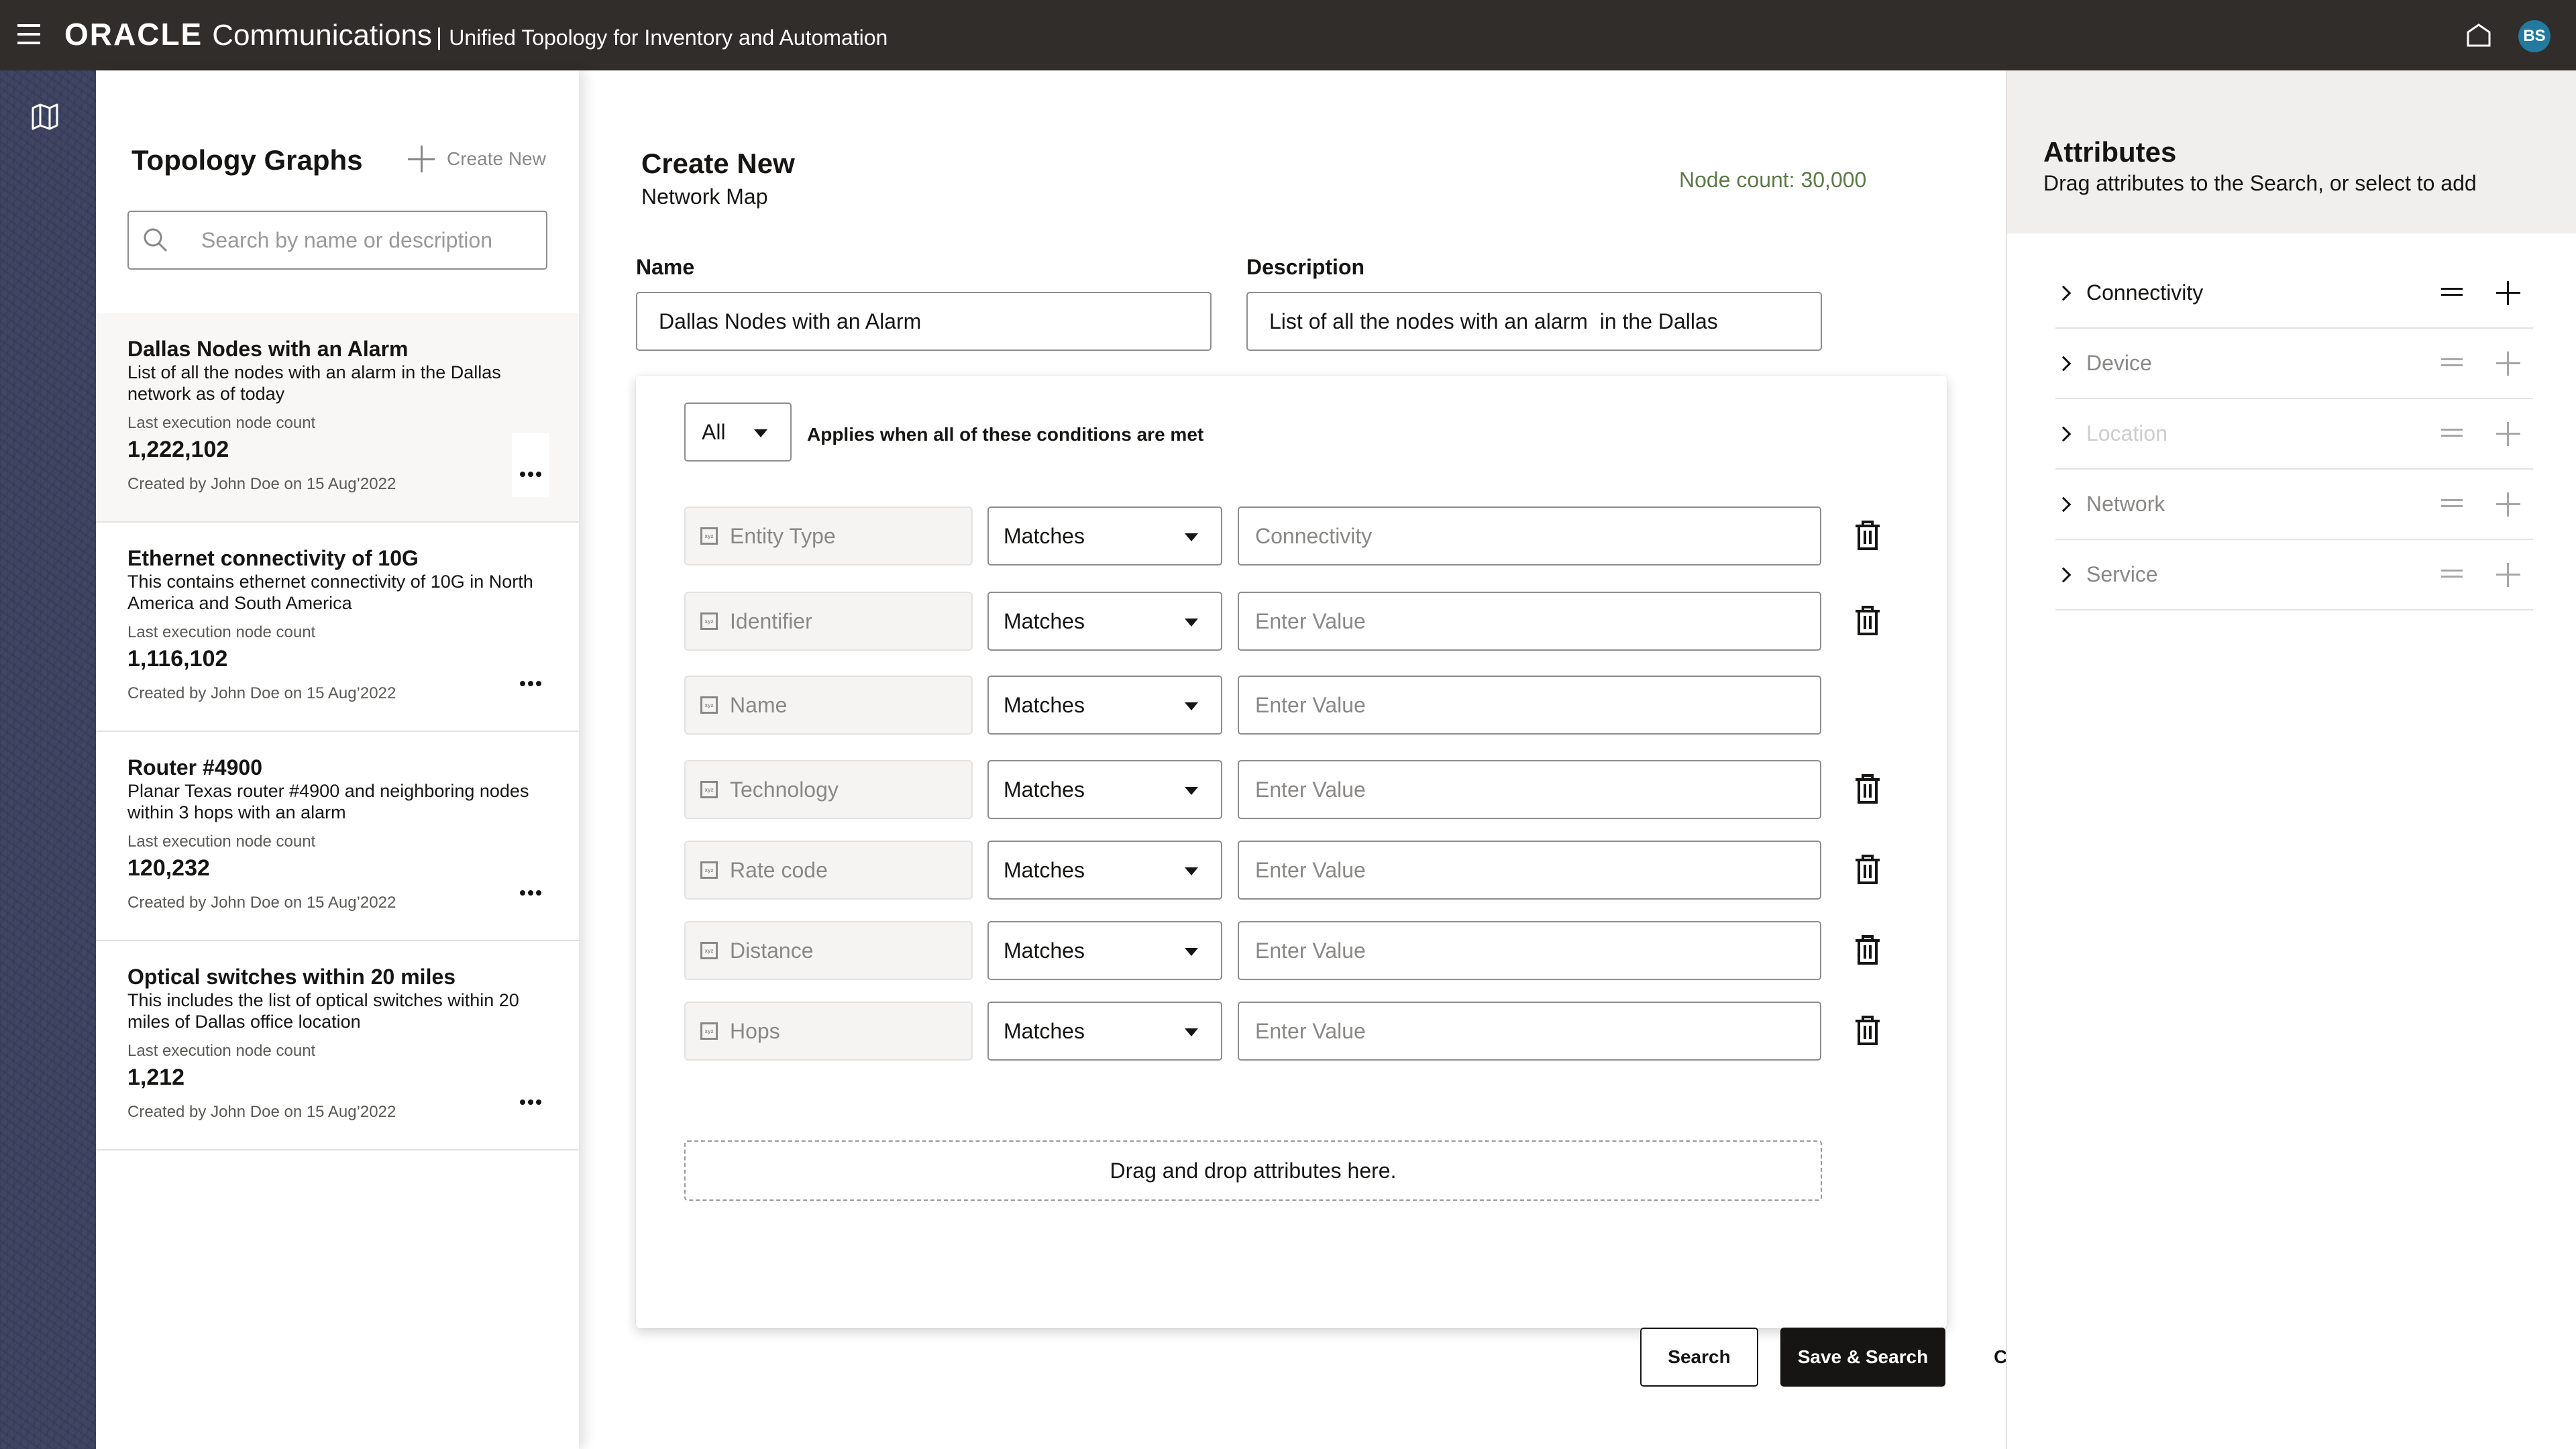  I want to click on condition-row: xyz Name Matches, so click(1301, 705).